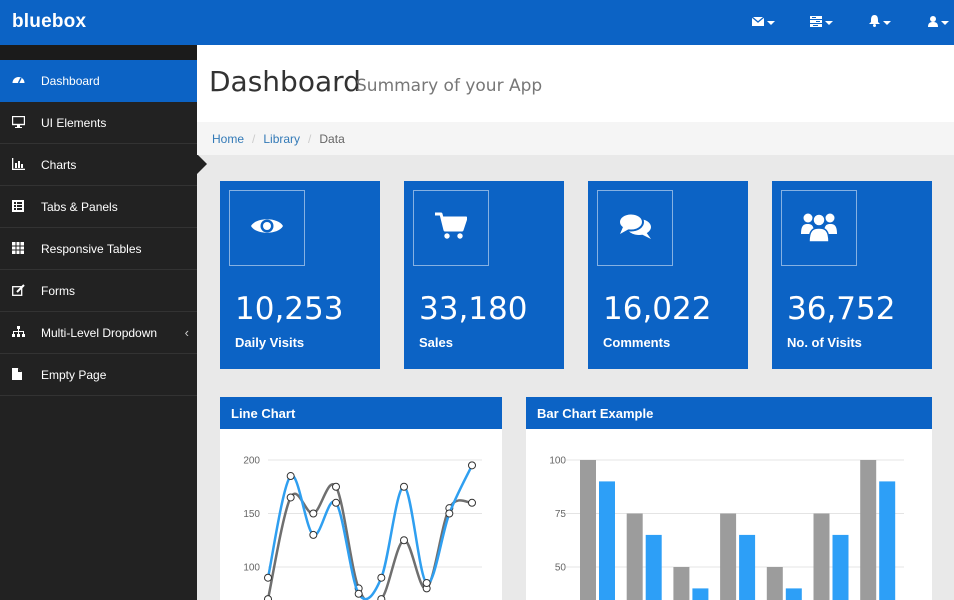 The height and width of the screenshot is (600, 954). What do you see at coordinates (933, 23) in the screenshot?
I see `user-icon` at bounding box center [933, 23].